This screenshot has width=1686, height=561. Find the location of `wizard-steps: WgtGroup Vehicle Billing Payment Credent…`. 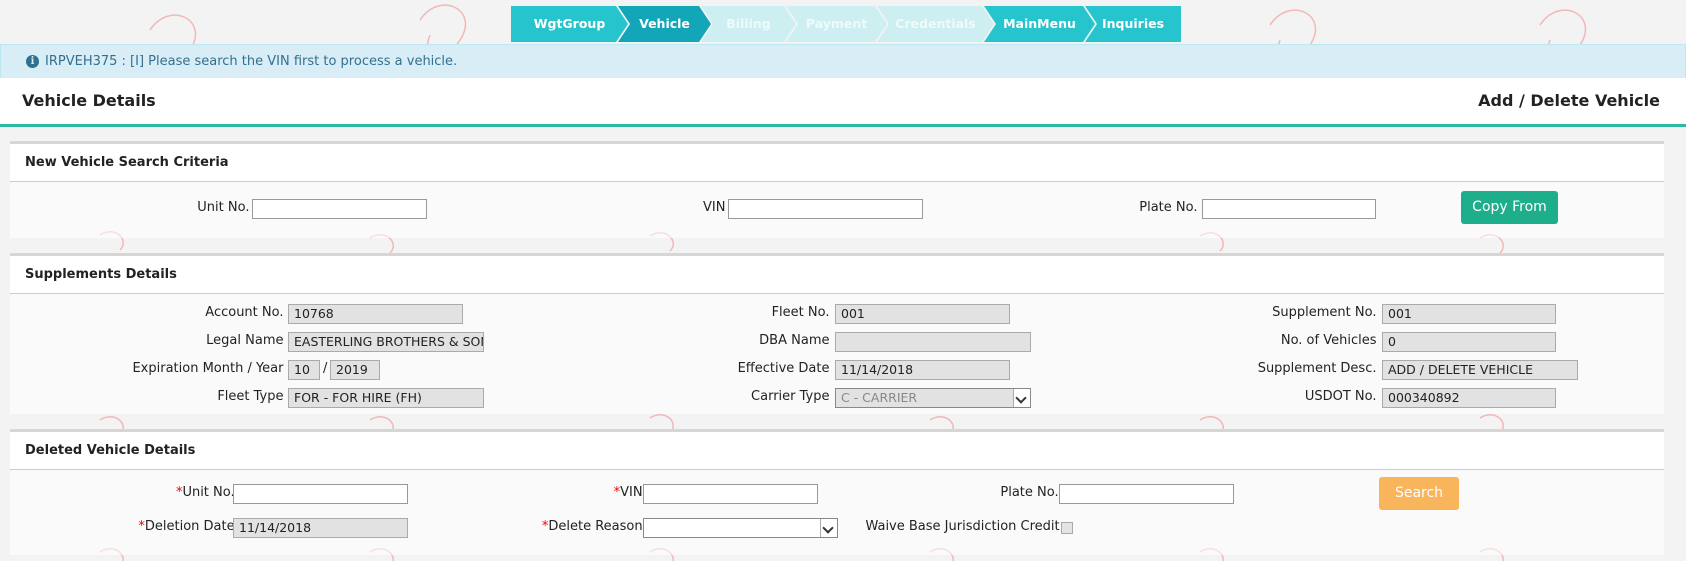

wizard-steps: WgtGroup Vehicle Billing Payment Credent… is located at coordinates (846, 24).